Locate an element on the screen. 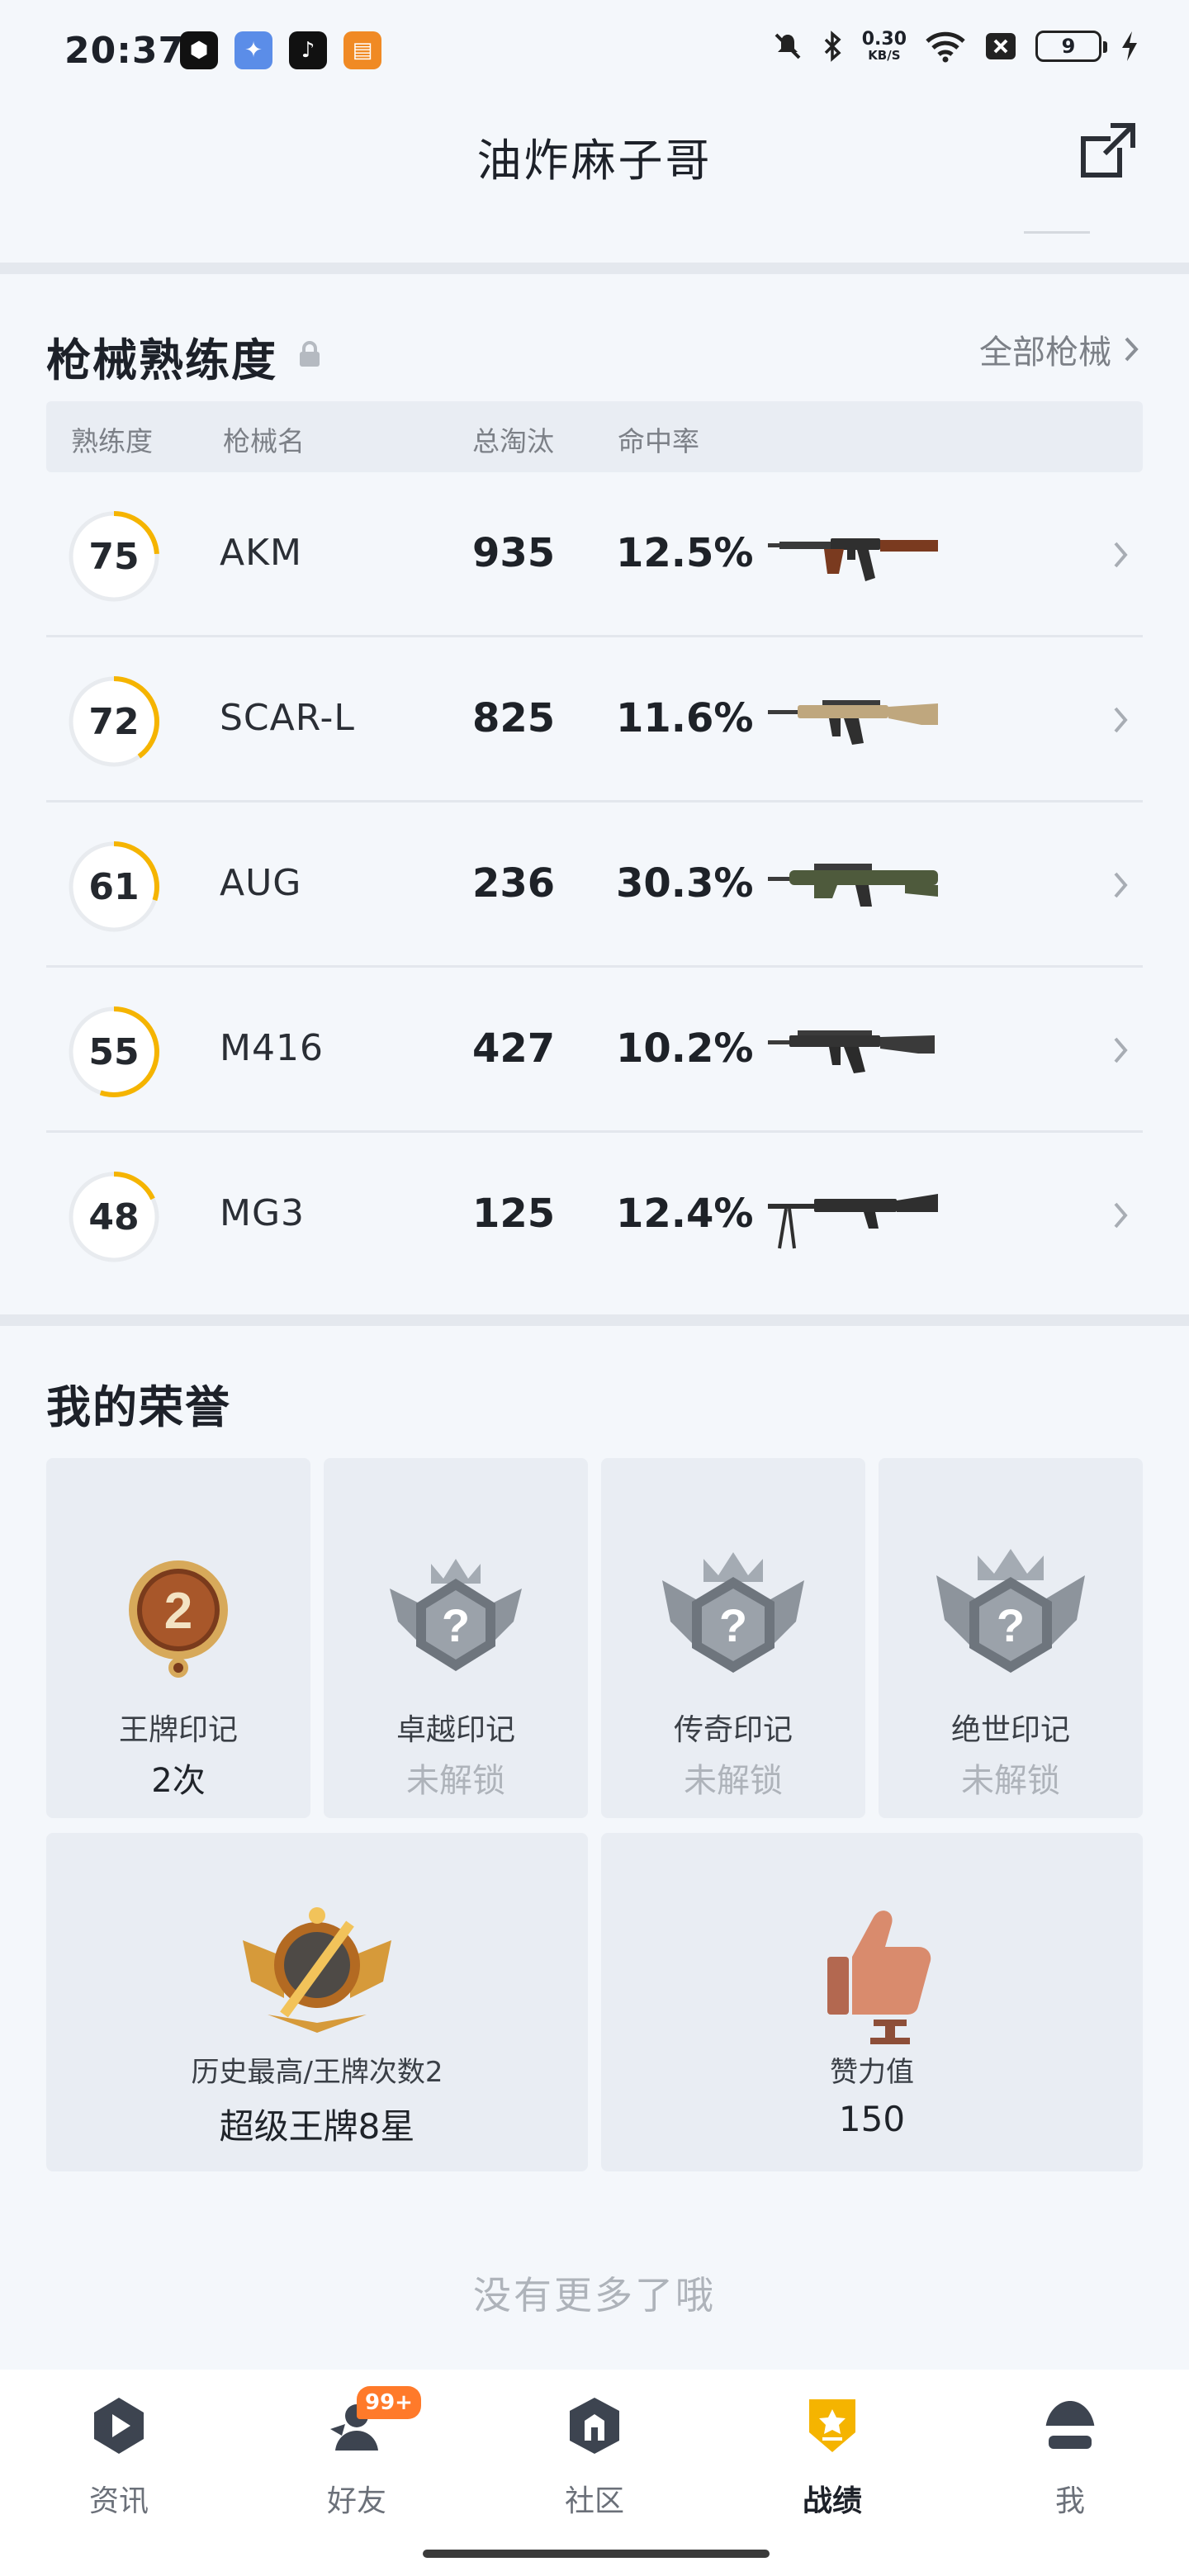 The image size is (1189, 2576). weapon-accuracy: 12.4% is located at coordinates (685, 1214).